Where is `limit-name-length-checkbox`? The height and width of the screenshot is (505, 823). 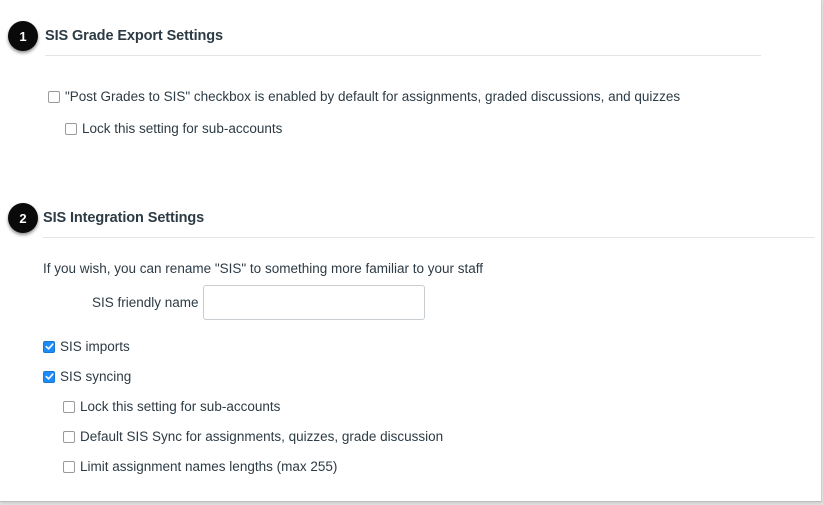 limit-name-length-checkbox is located at coordinates (69, 466).